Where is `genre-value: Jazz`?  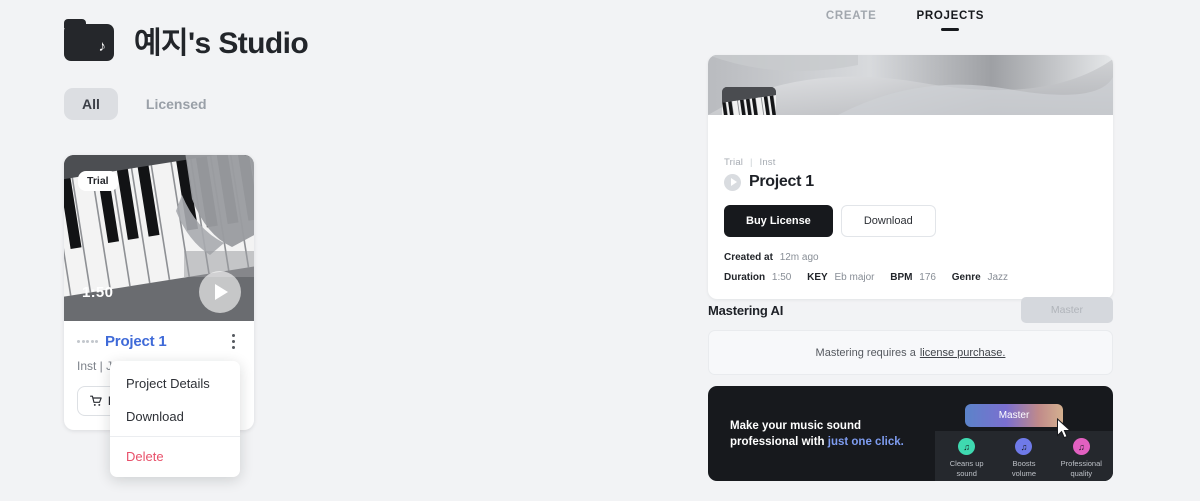 genre-value: Jazz is located at coordinates (998, 277).